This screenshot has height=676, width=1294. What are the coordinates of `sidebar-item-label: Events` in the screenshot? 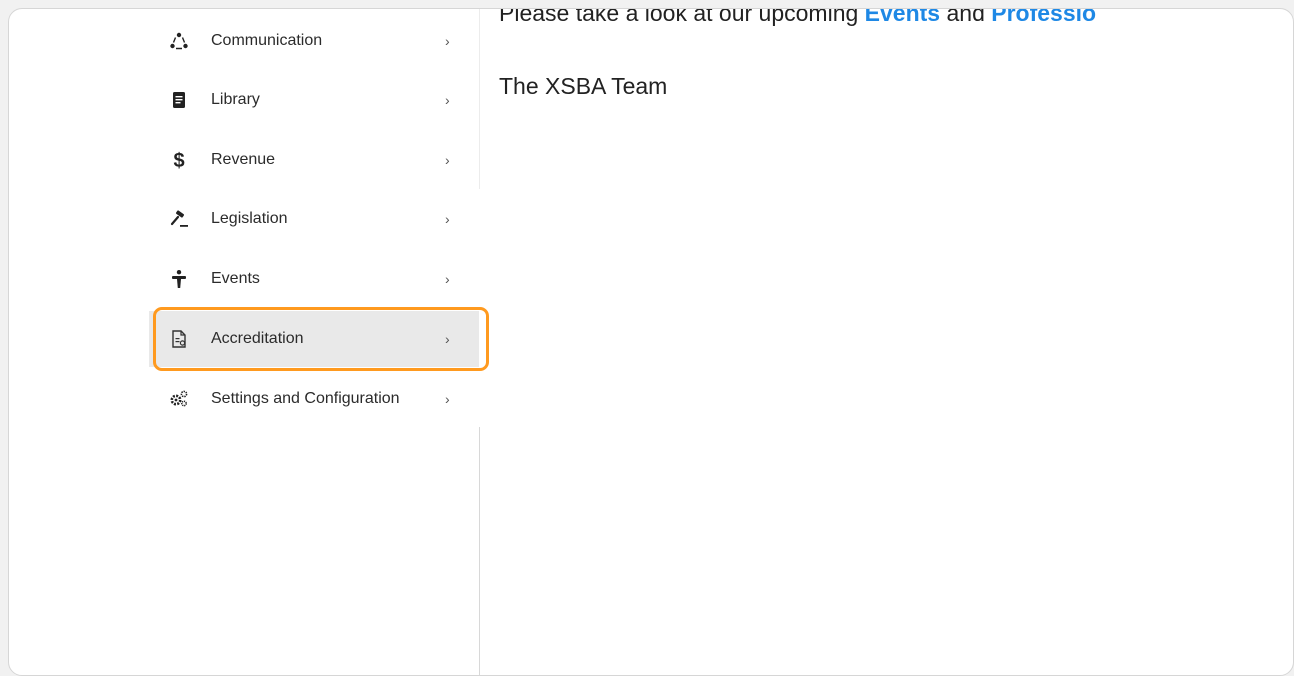 It's located at (235, 278).